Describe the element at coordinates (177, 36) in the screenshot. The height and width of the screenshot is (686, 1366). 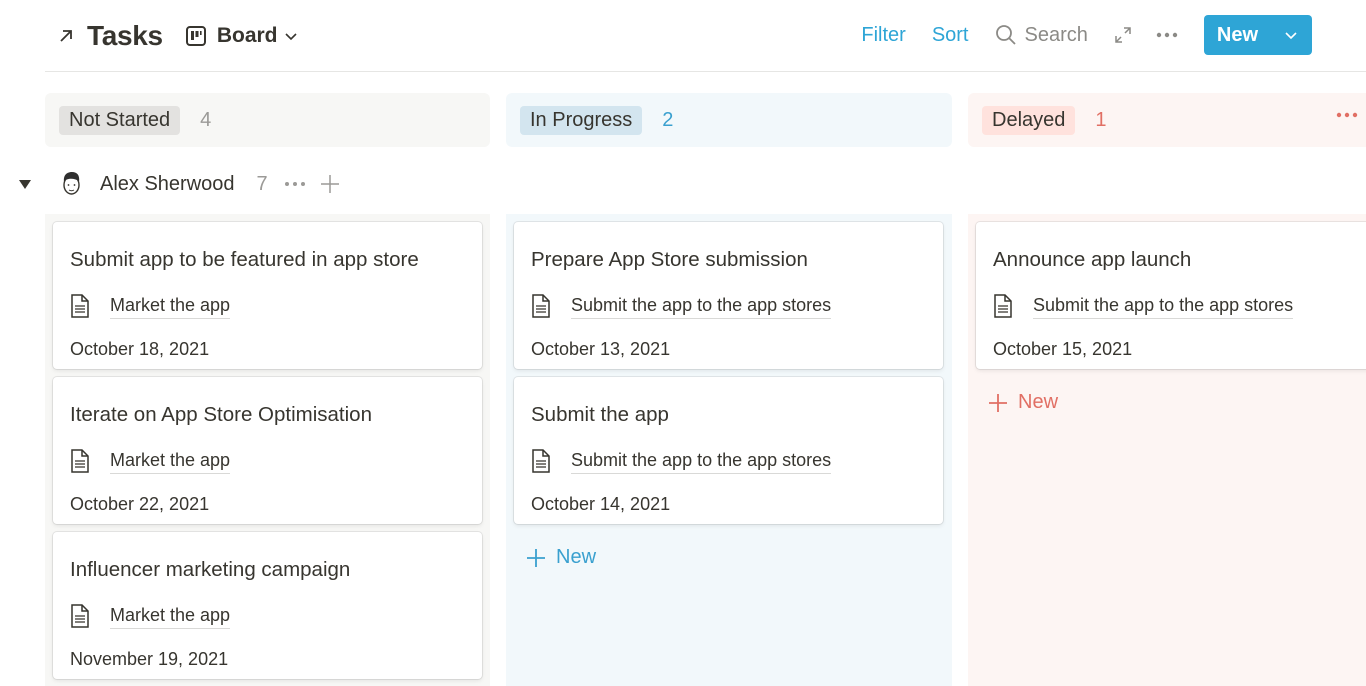
I see `header-left: Tasks Board` at that location.